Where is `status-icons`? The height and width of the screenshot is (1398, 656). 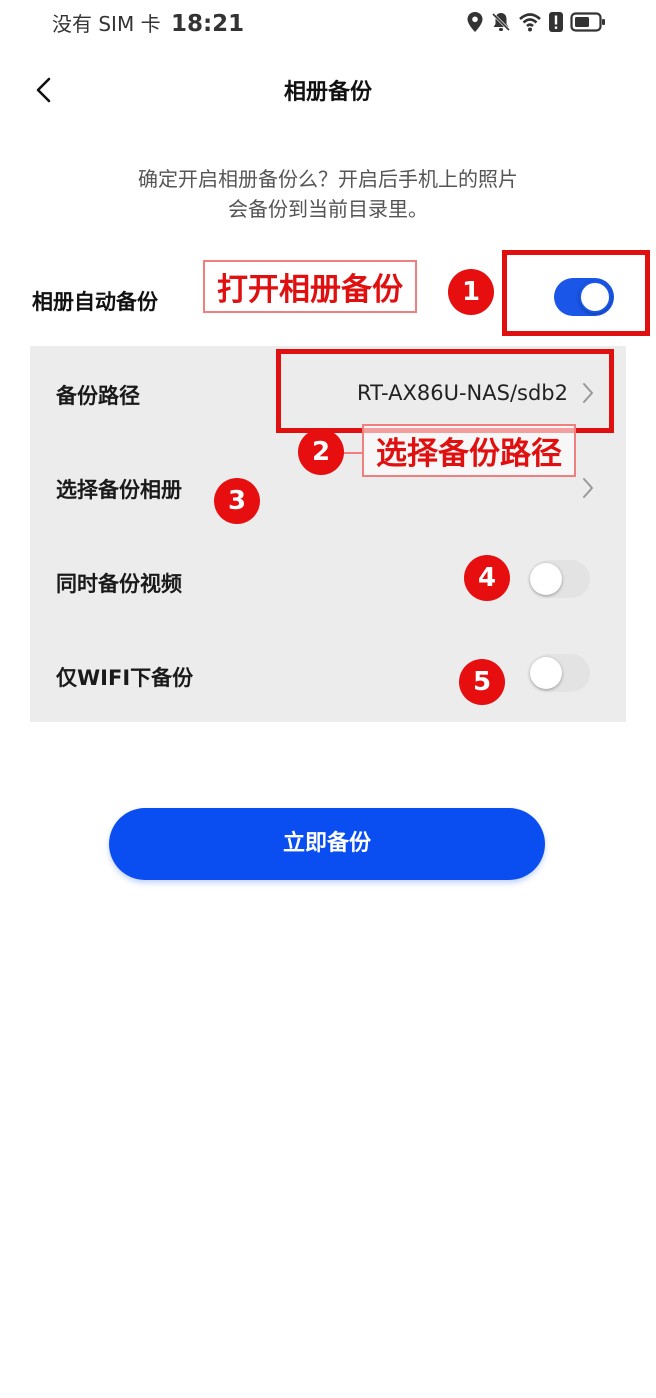
status-icons is located at coordinates (536, 22).